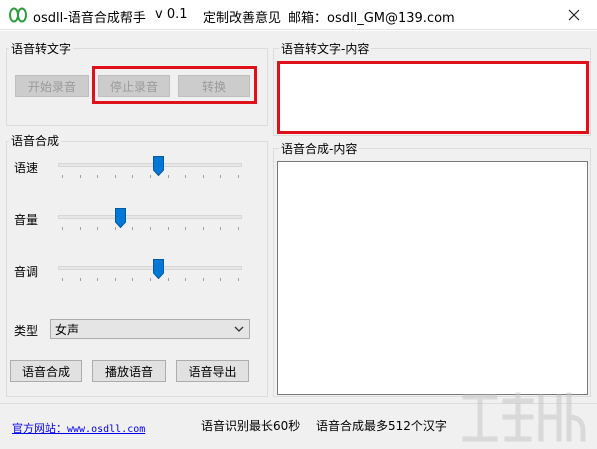 This screenshot has width=597, height=449. What do you see at coordinates (251, 426) in the screenshot?
I see `recognize-limit-text: 语音识别最长60秒` at bounding box center [251, 426].